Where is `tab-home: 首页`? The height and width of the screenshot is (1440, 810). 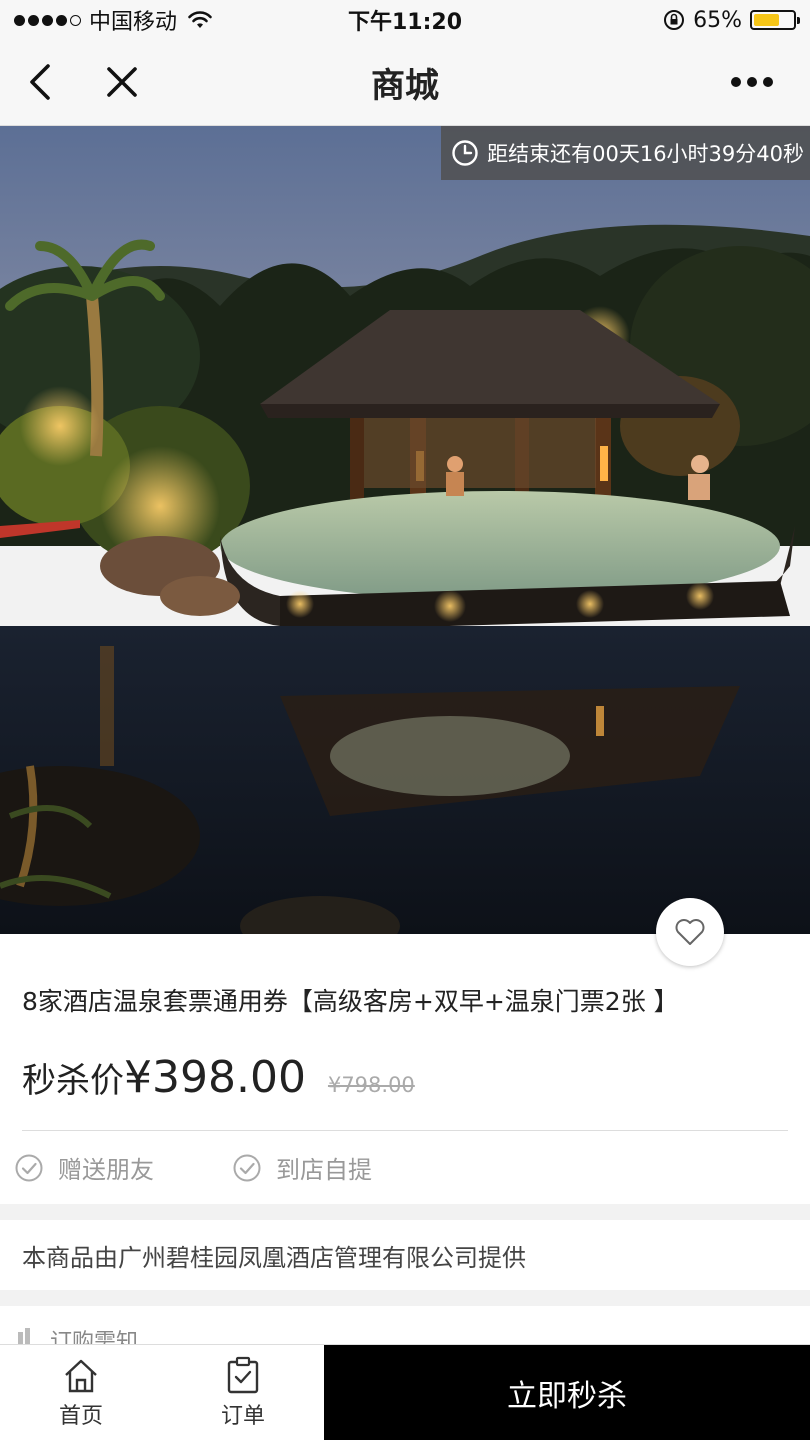
tab-home: 首页 is located at coordinates (81, 1392).